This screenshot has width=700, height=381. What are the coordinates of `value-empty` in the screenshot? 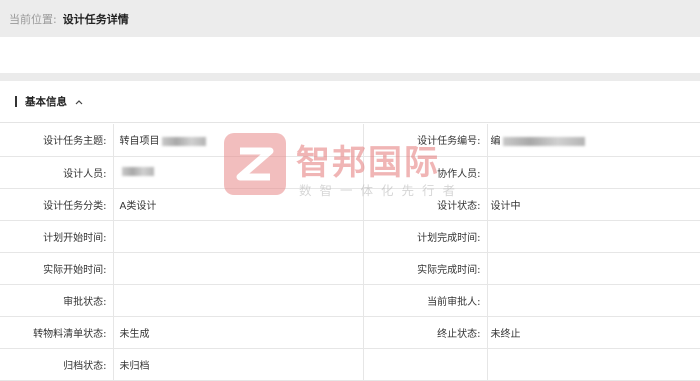 It's located at (593, 364).